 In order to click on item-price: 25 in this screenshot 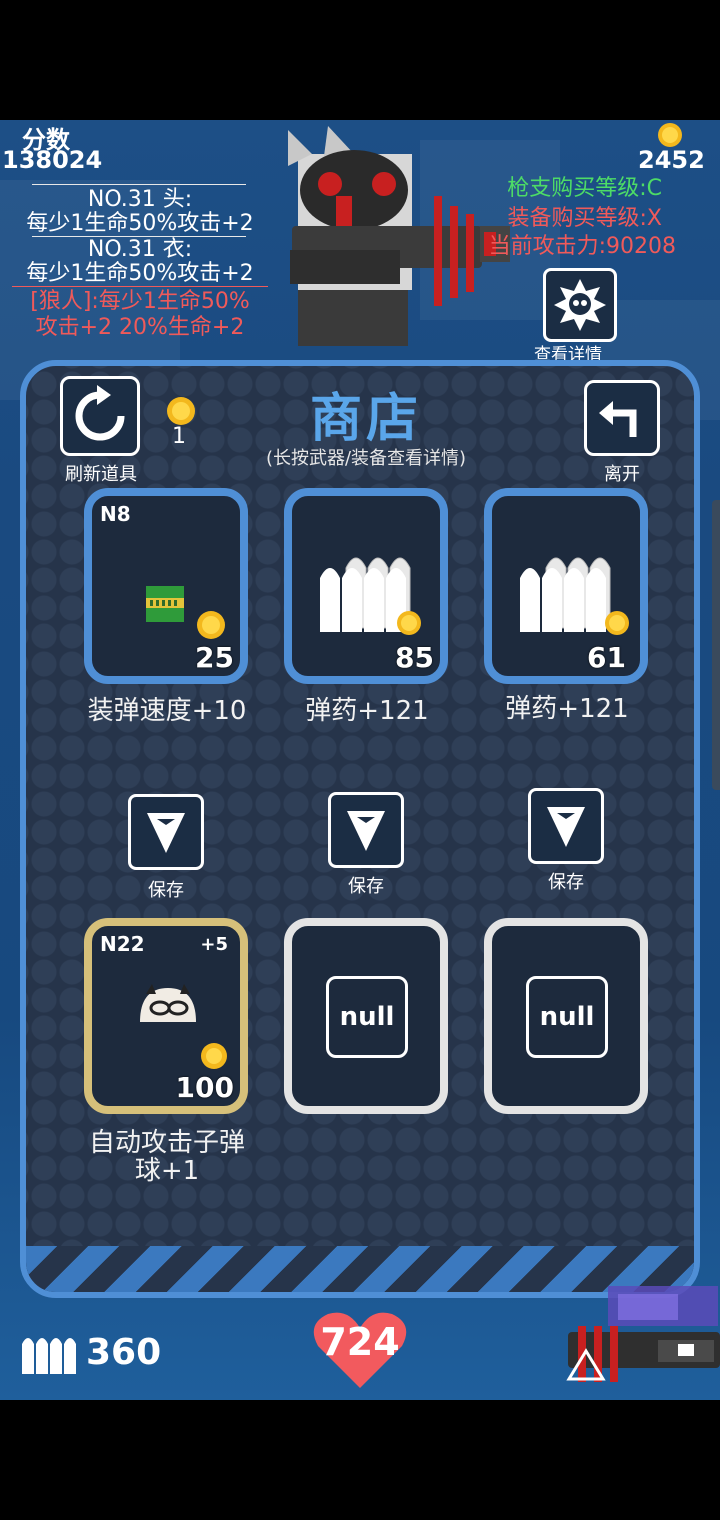, I will do `click(214, 657)`.